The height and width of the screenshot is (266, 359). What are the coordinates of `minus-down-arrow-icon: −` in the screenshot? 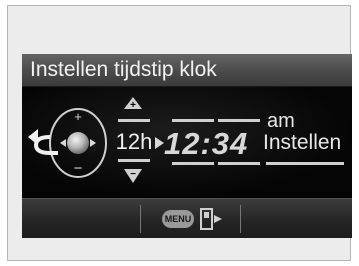 It's located at (133, 176).